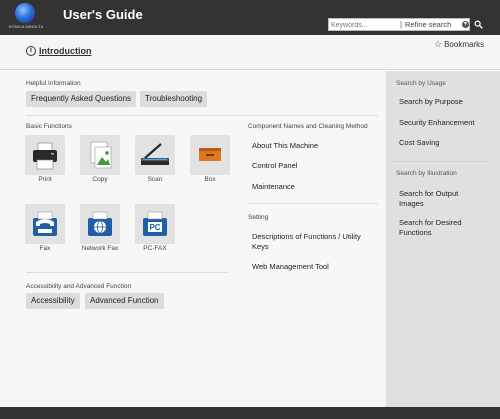 Image resolution: width=500 pixels, height=419 pixels. What do you see at coordinates (285, 146) in the screenshot?
I see `about-this-machine-link: About This Machine` at bounding box center [285, 146].